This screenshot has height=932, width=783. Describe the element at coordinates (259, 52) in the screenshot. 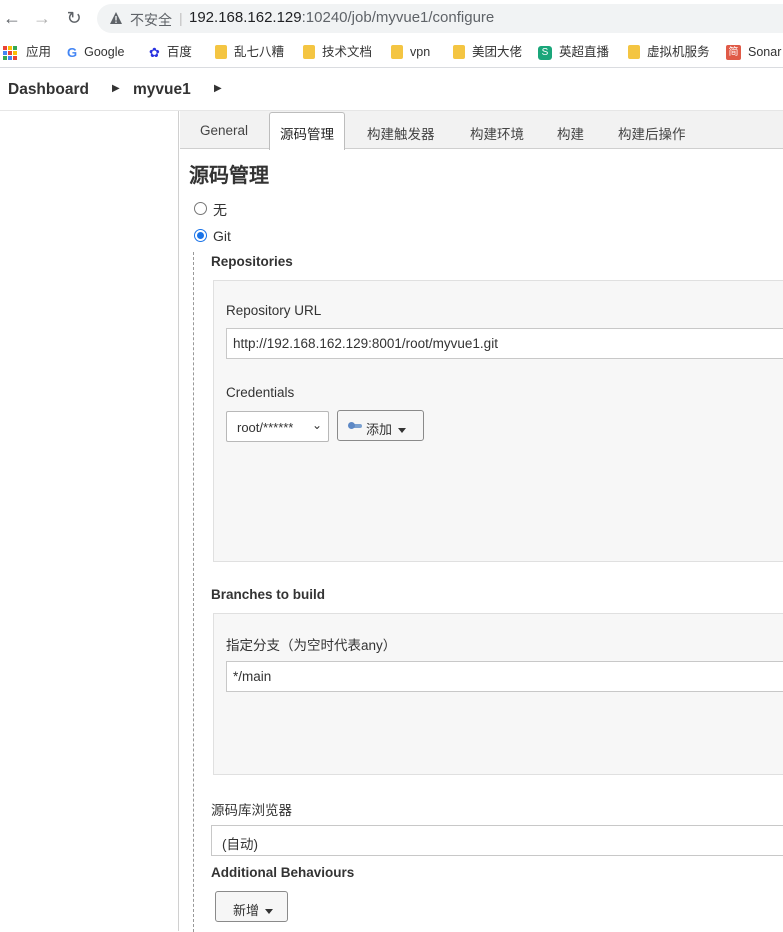

I see `bookmark-label: 乱七八糟` at that location.